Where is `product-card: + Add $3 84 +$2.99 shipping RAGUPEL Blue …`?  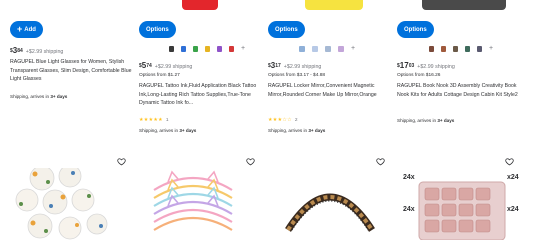
product-card: + Add $3 84 +$2.99 shipping RAGUPEL Blue … is located at coordinates (70, 70).